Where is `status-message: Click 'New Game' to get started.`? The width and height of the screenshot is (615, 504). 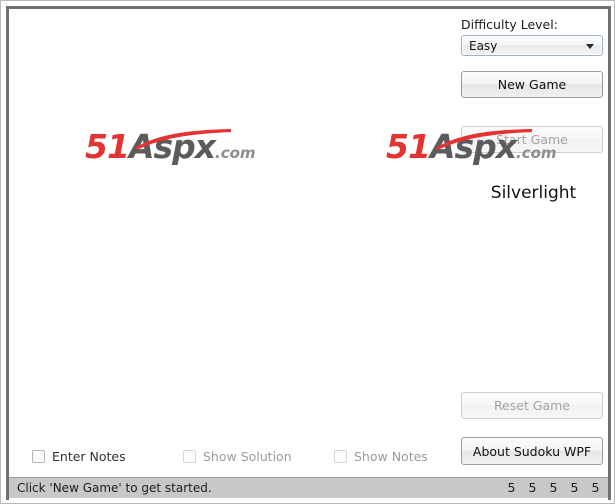
status-message: Click 'New Game' to get started. is located at coordinates (114, 488).